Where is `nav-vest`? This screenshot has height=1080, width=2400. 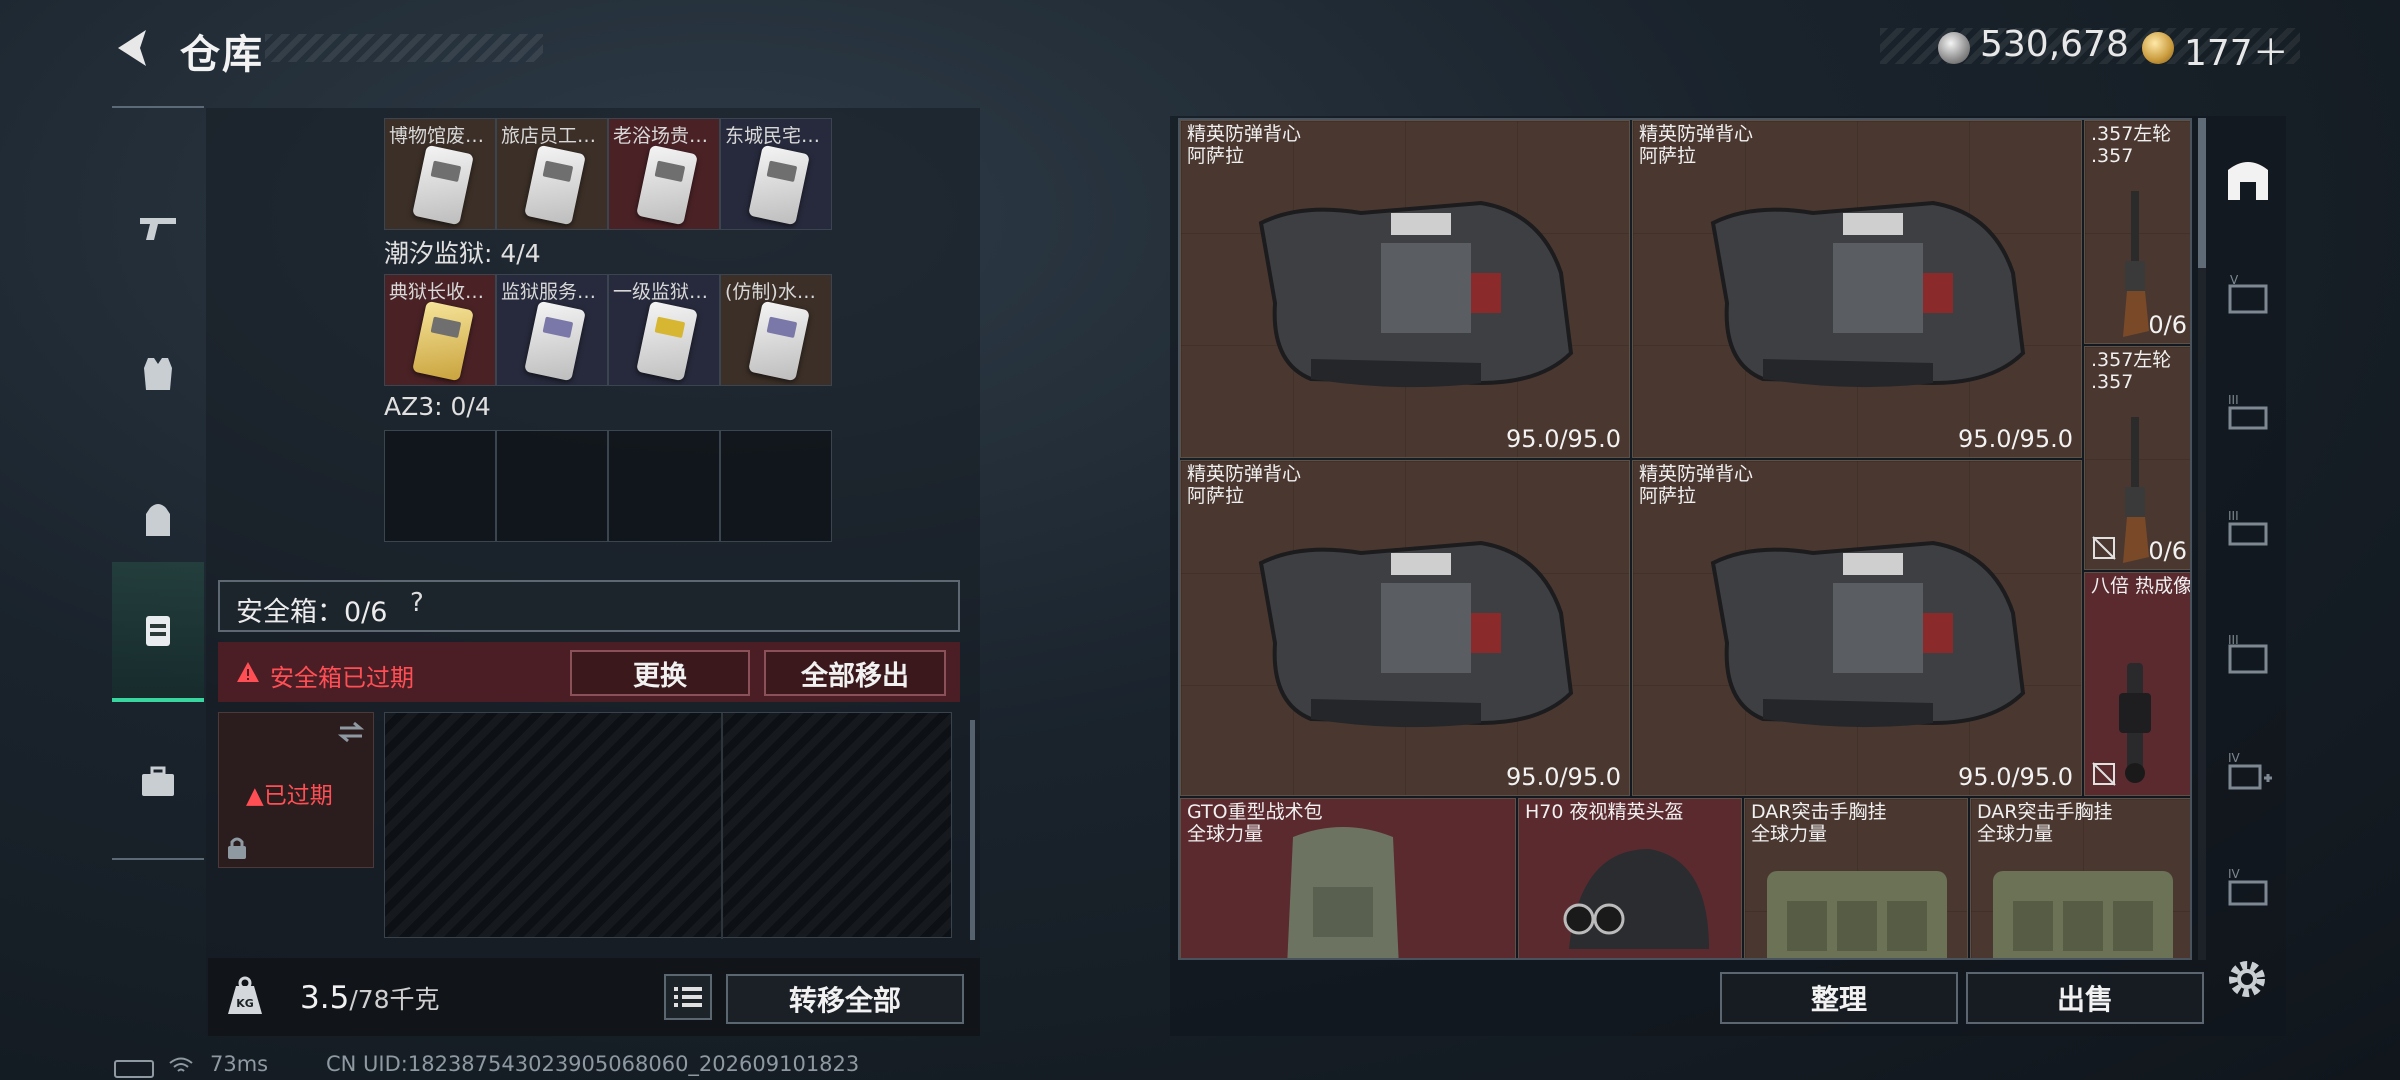
nav-vest is located at coordinates (158, 374).